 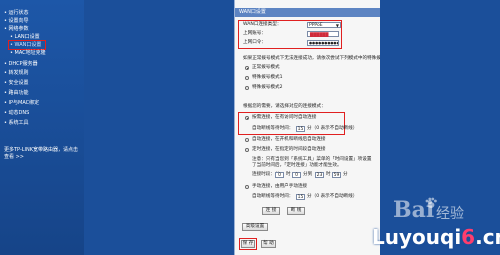 I want to click on sidebar-item-security: • 安全设置, so click(x=16, y=83).